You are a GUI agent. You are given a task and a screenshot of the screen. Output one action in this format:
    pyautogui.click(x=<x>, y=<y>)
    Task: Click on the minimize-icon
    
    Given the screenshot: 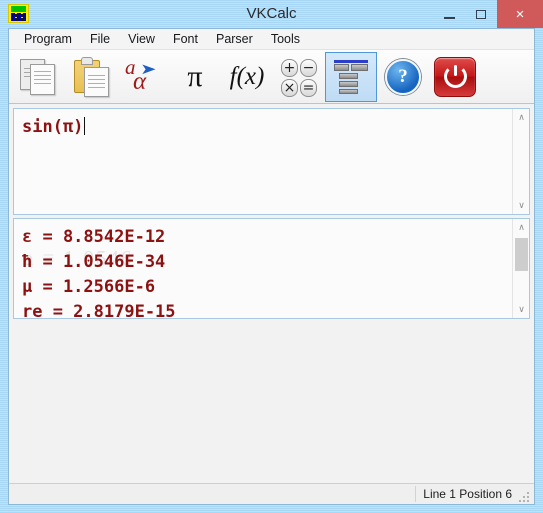 What is the action you would take?
    pyautogui.click(x=449, y=18)
    